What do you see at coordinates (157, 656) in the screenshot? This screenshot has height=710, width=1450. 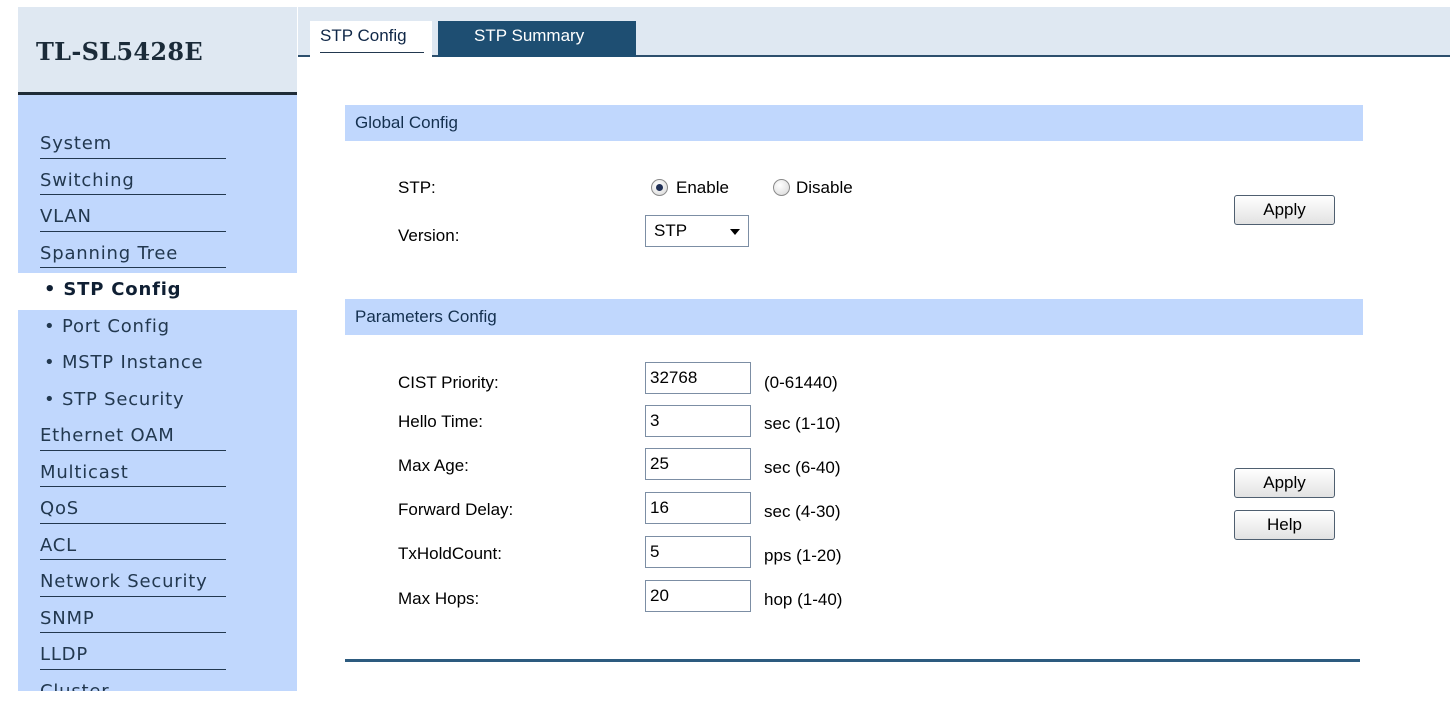 I see `sidebar-item-lldp: LLDP` at bounding box center [157, 656].